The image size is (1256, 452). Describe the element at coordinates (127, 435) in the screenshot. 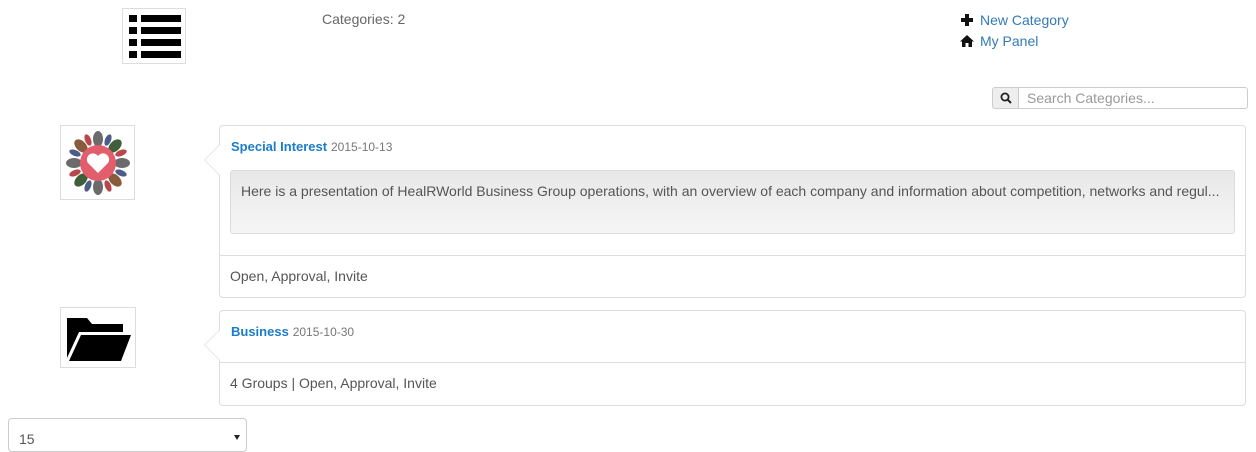

I see `per-page-select: 15` at that location.